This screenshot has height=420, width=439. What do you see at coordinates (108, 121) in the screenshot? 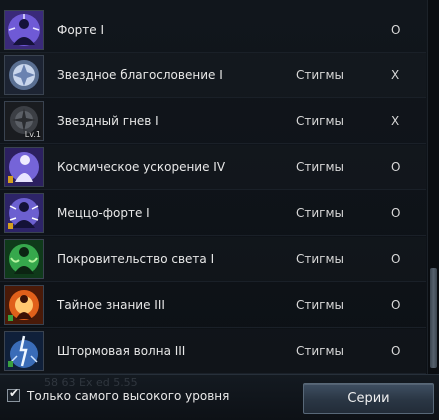
I see `skill-name: Звездный гнев I` at bounding box center [108, 121].